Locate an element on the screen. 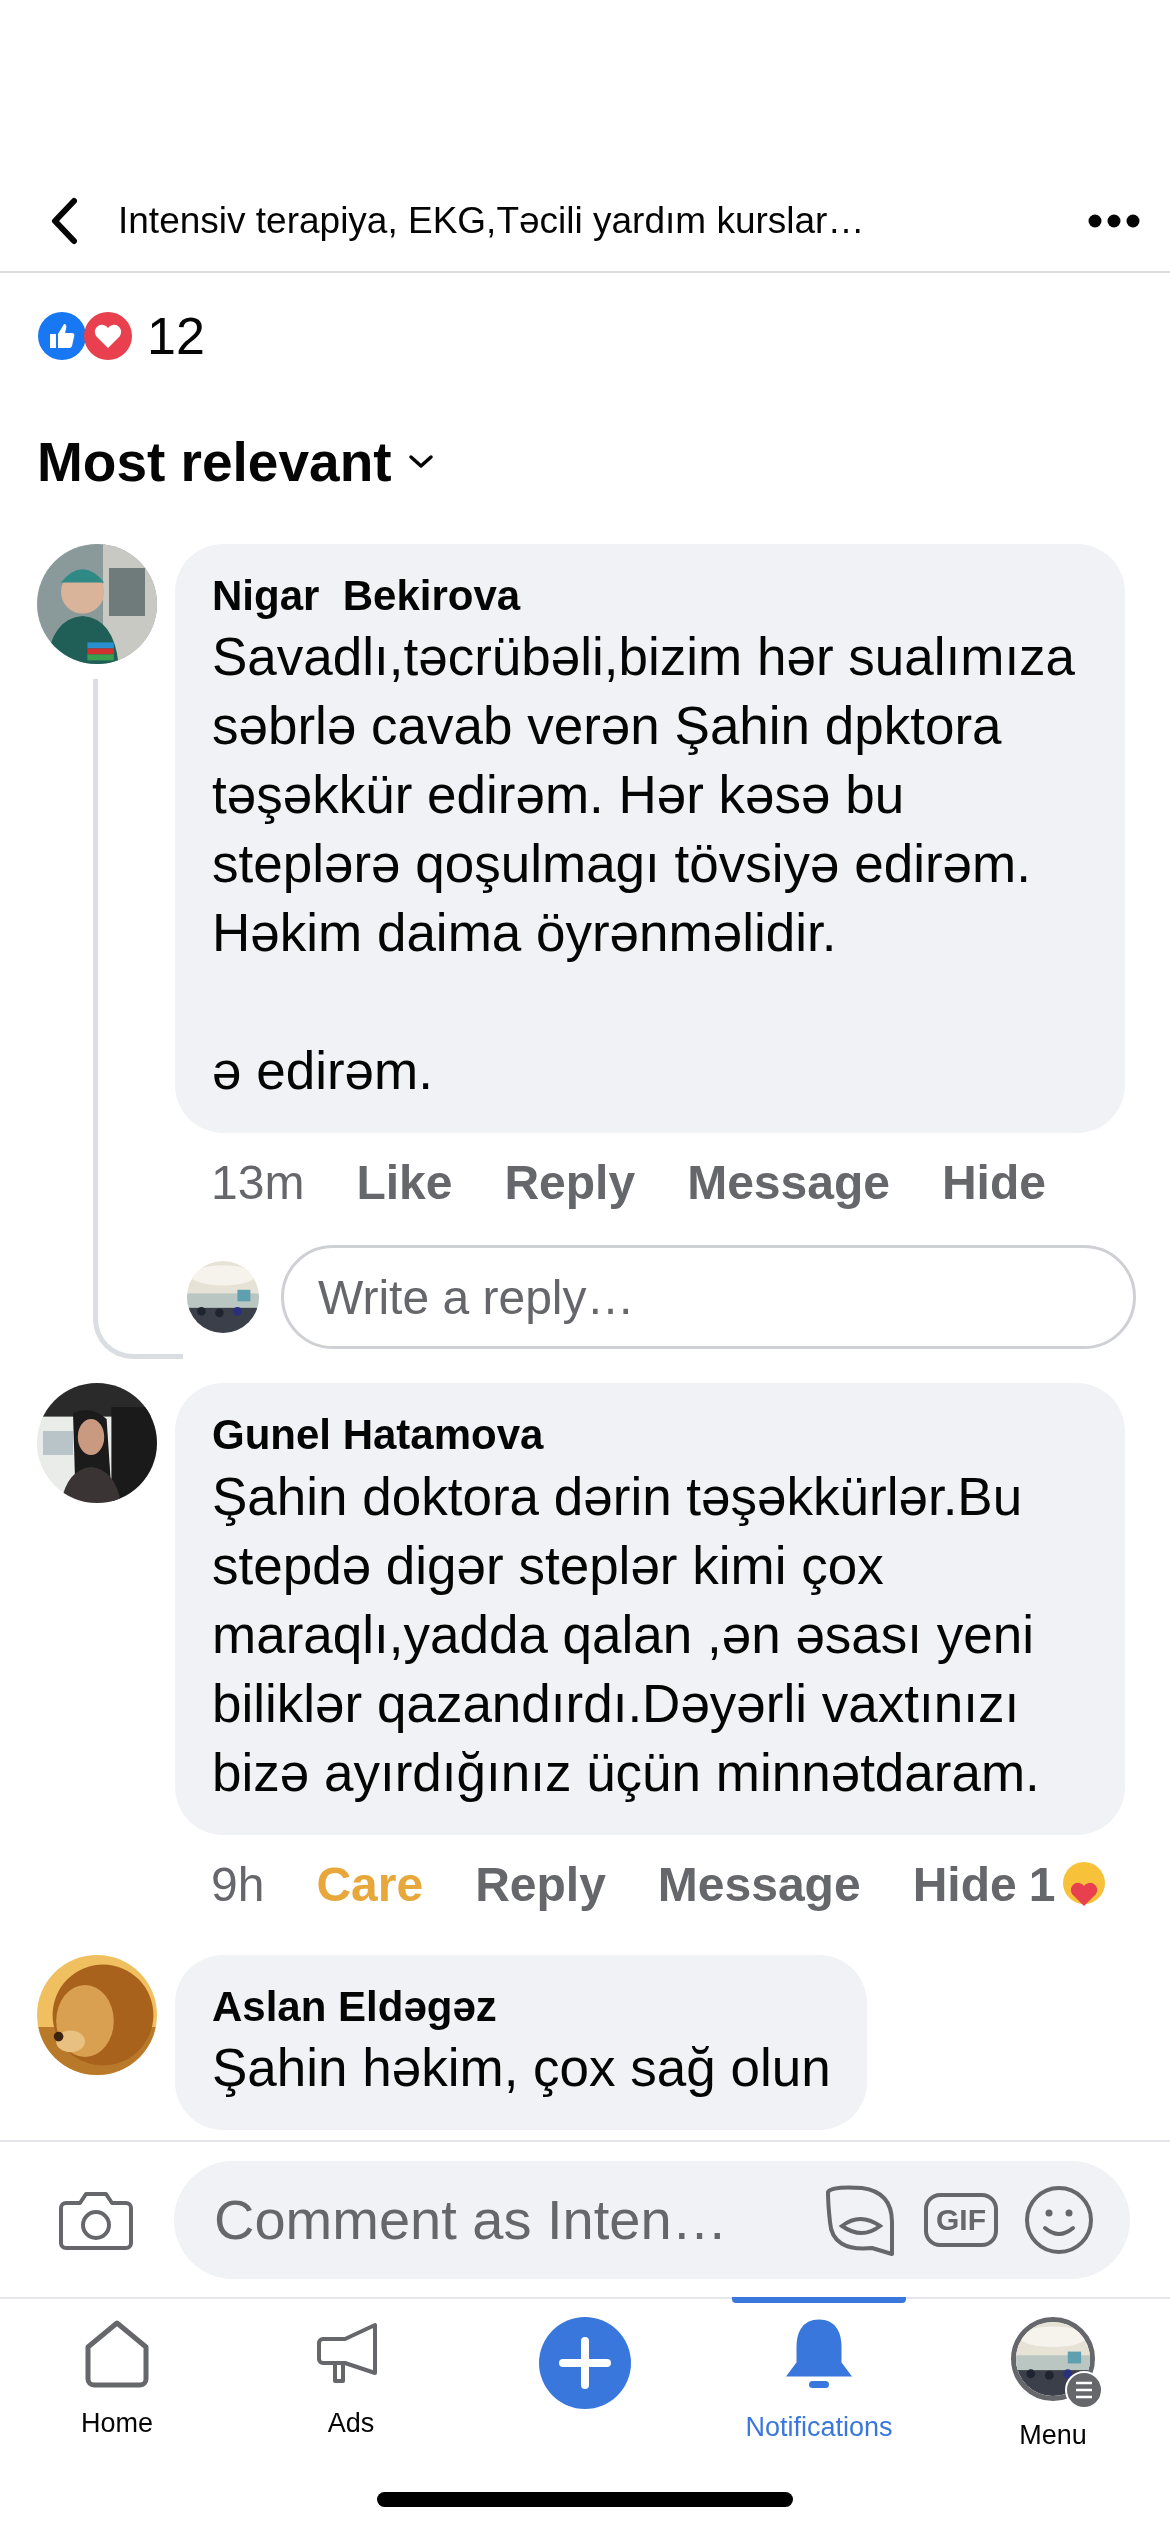 The height and width of the screenshot is (2532, 1170). comment-time: 9h is located at coordinates (238, 1884).